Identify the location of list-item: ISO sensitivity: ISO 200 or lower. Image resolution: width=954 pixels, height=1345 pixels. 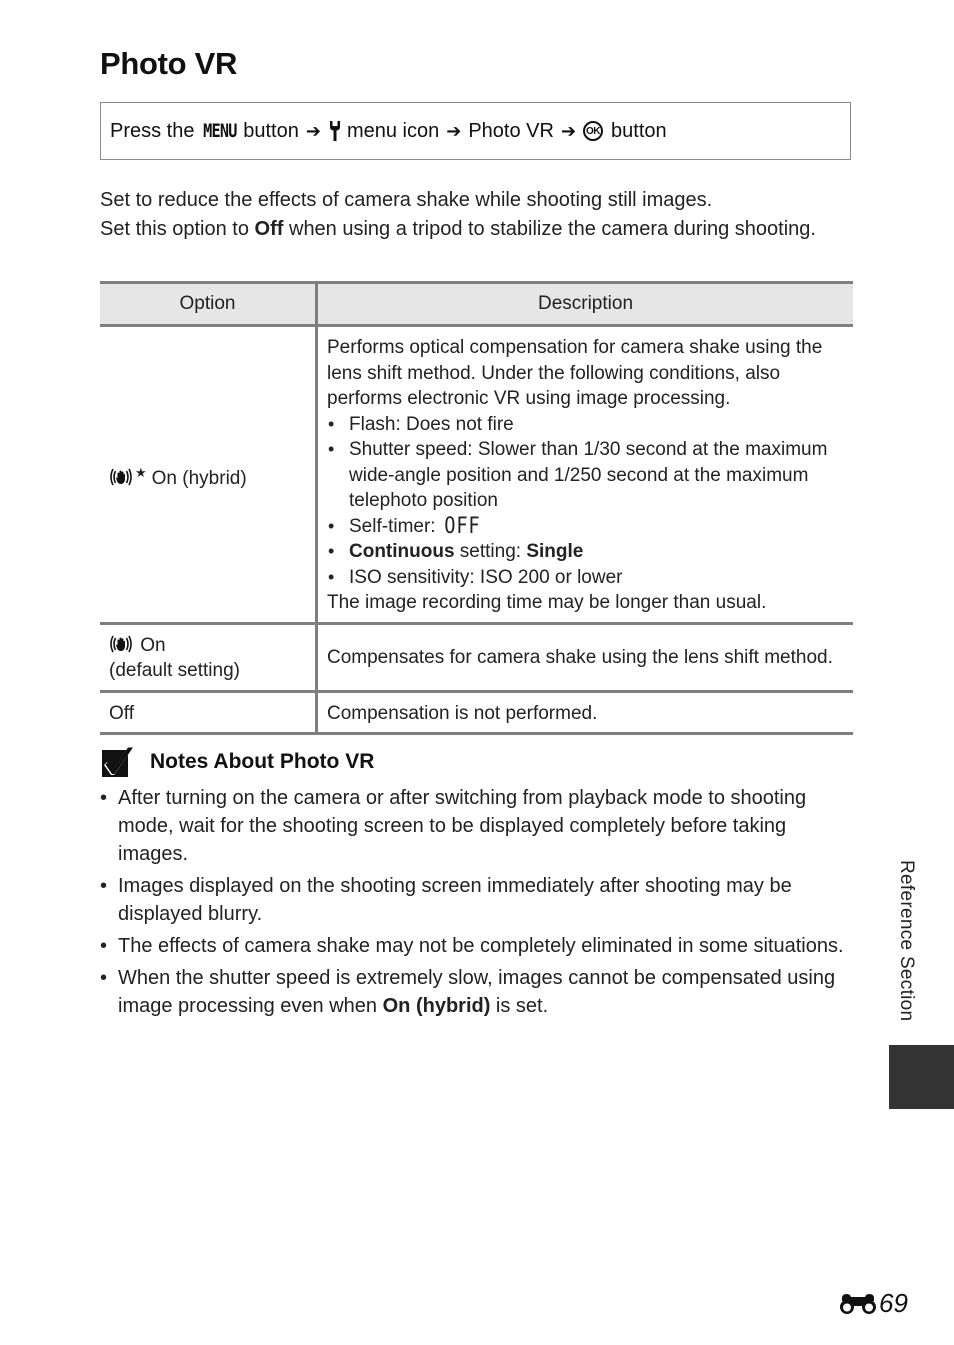
(585, 578).